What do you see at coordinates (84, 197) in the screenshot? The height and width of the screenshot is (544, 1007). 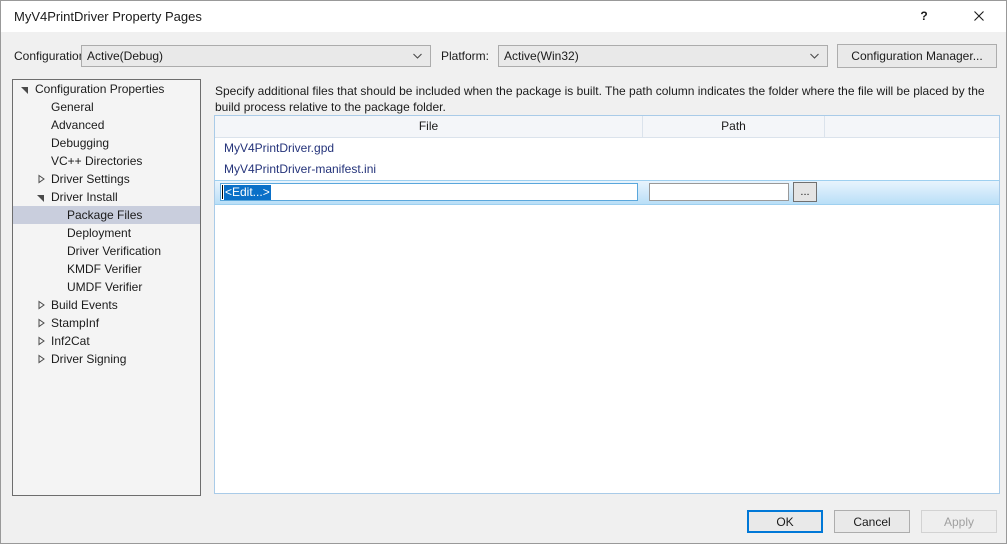 I see `tree-item-label: Driver Install` at bounding box center [84, 197].